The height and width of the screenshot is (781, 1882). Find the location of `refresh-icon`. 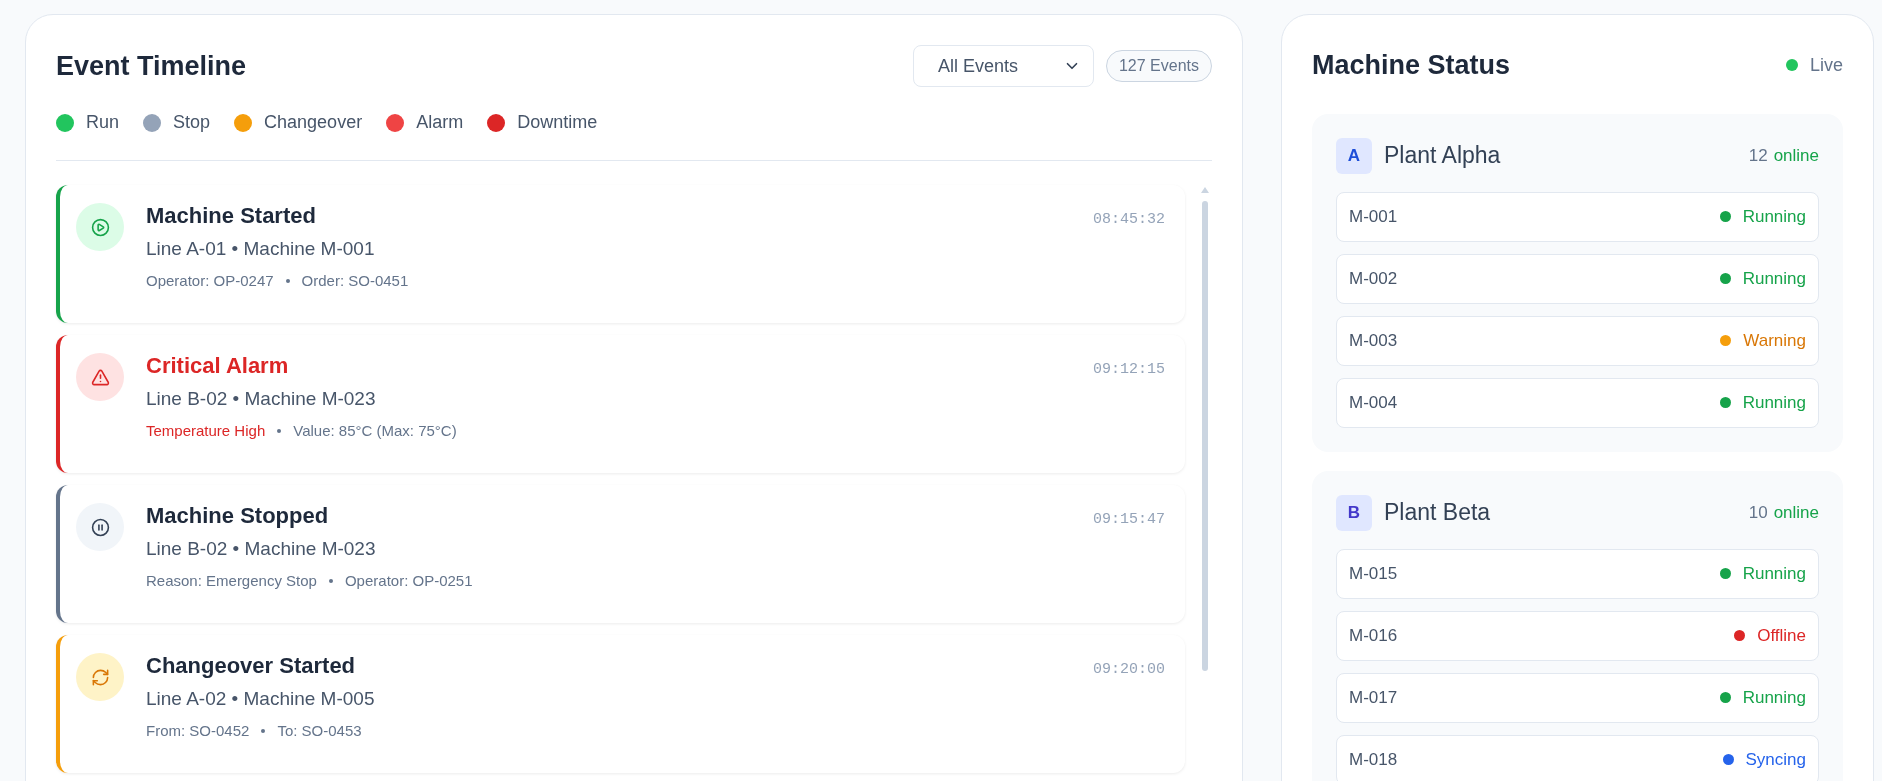

refresh-icon is located at coordinates (100, 677).